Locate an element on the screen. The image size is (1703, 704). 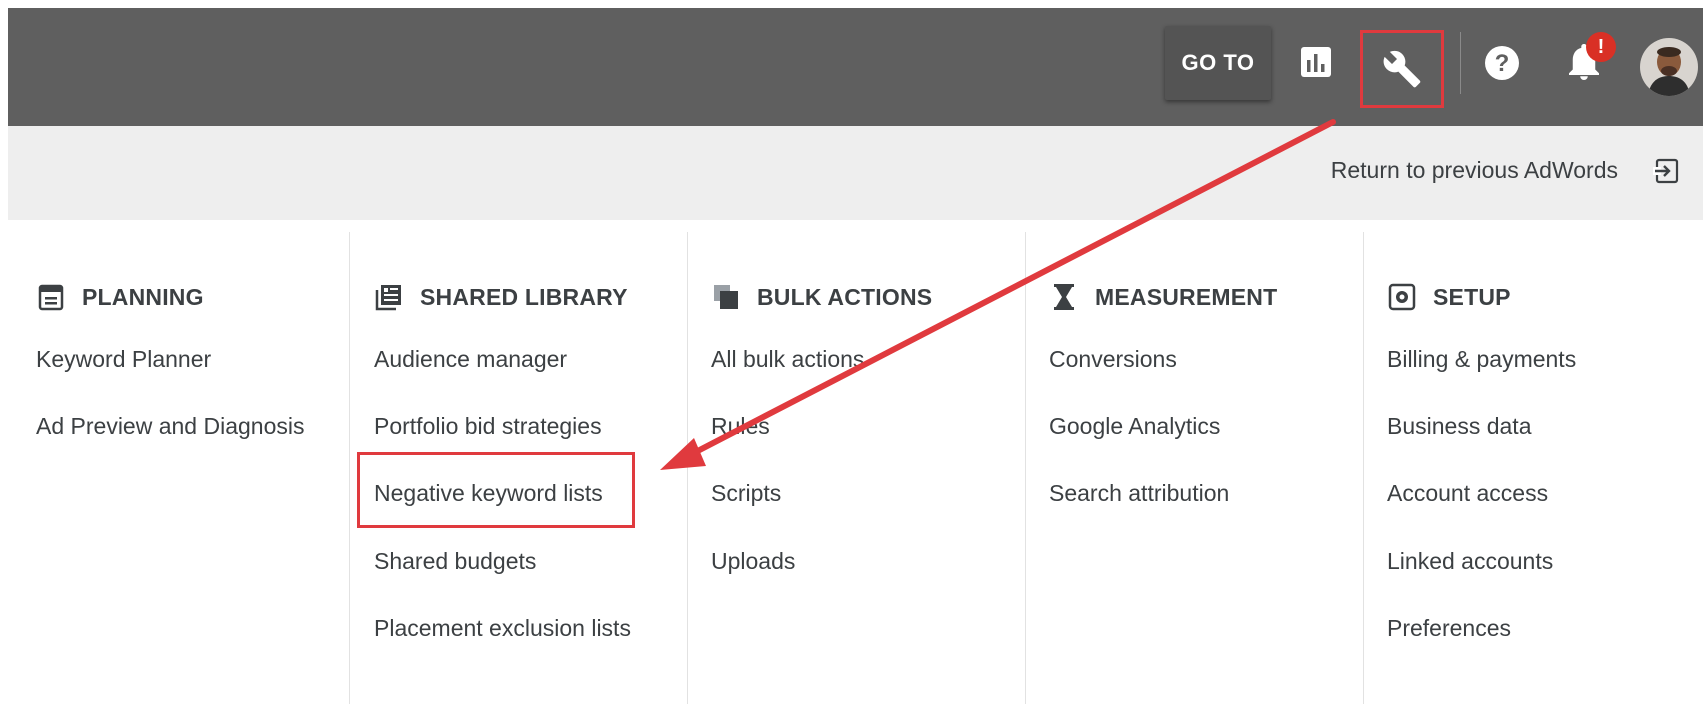
menu-item-placement-exclusion-lists: Placement exclusion lists is located at coordinates (502, 628).